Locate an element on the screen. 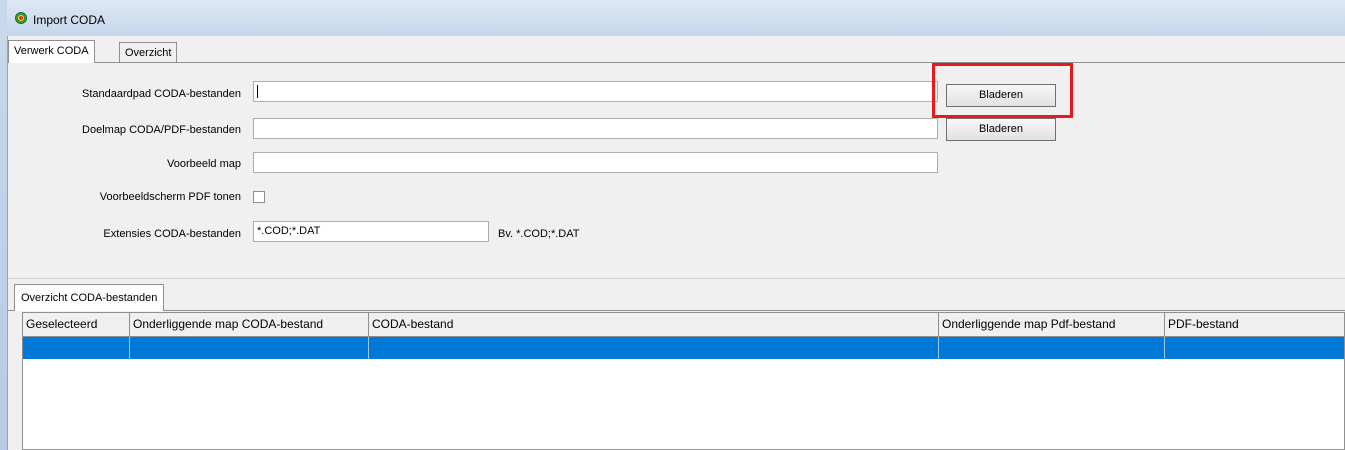 The image size is (1345, 450). doelmap-input is located at coordinates (595, 128).